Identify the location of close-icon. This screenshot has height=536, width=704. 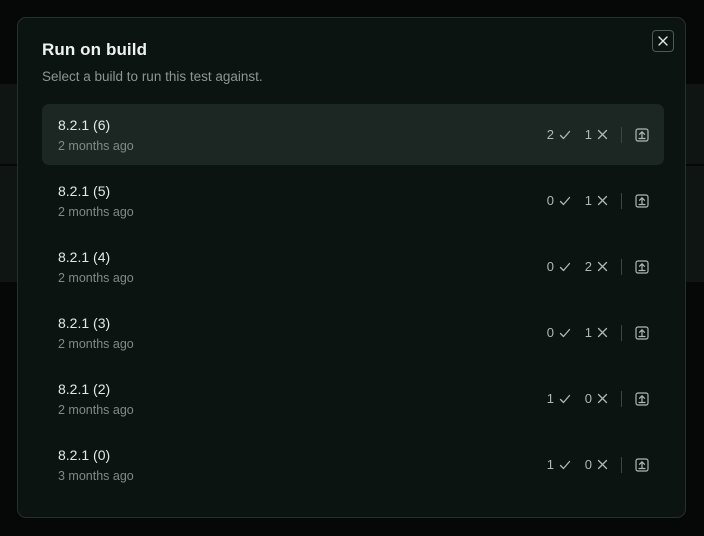
(663, 41).